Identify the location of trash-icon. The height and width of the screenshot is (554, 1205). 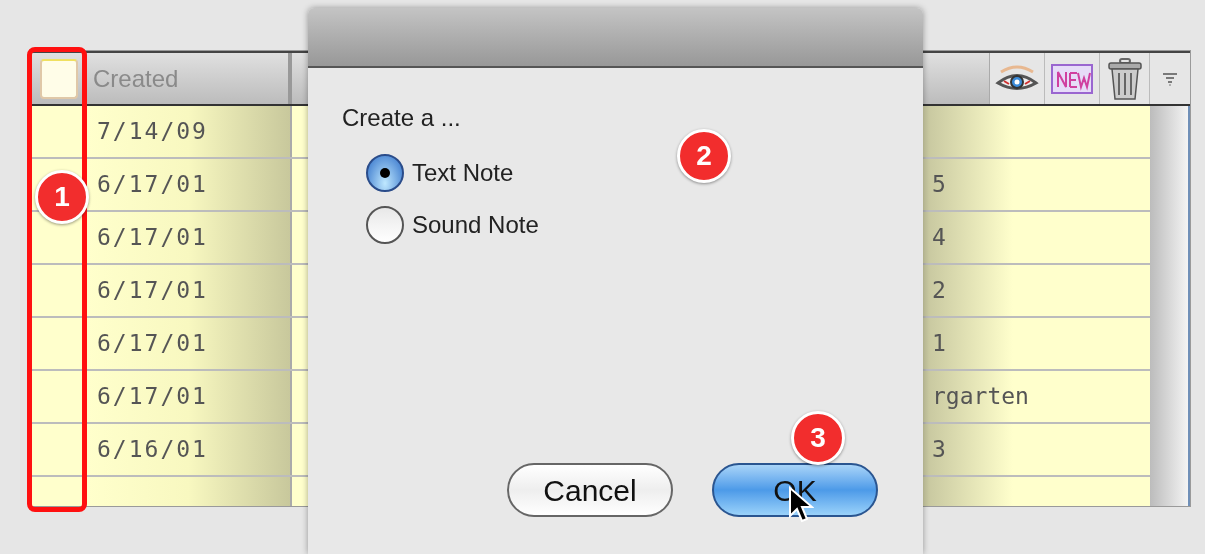
(1124, 78).